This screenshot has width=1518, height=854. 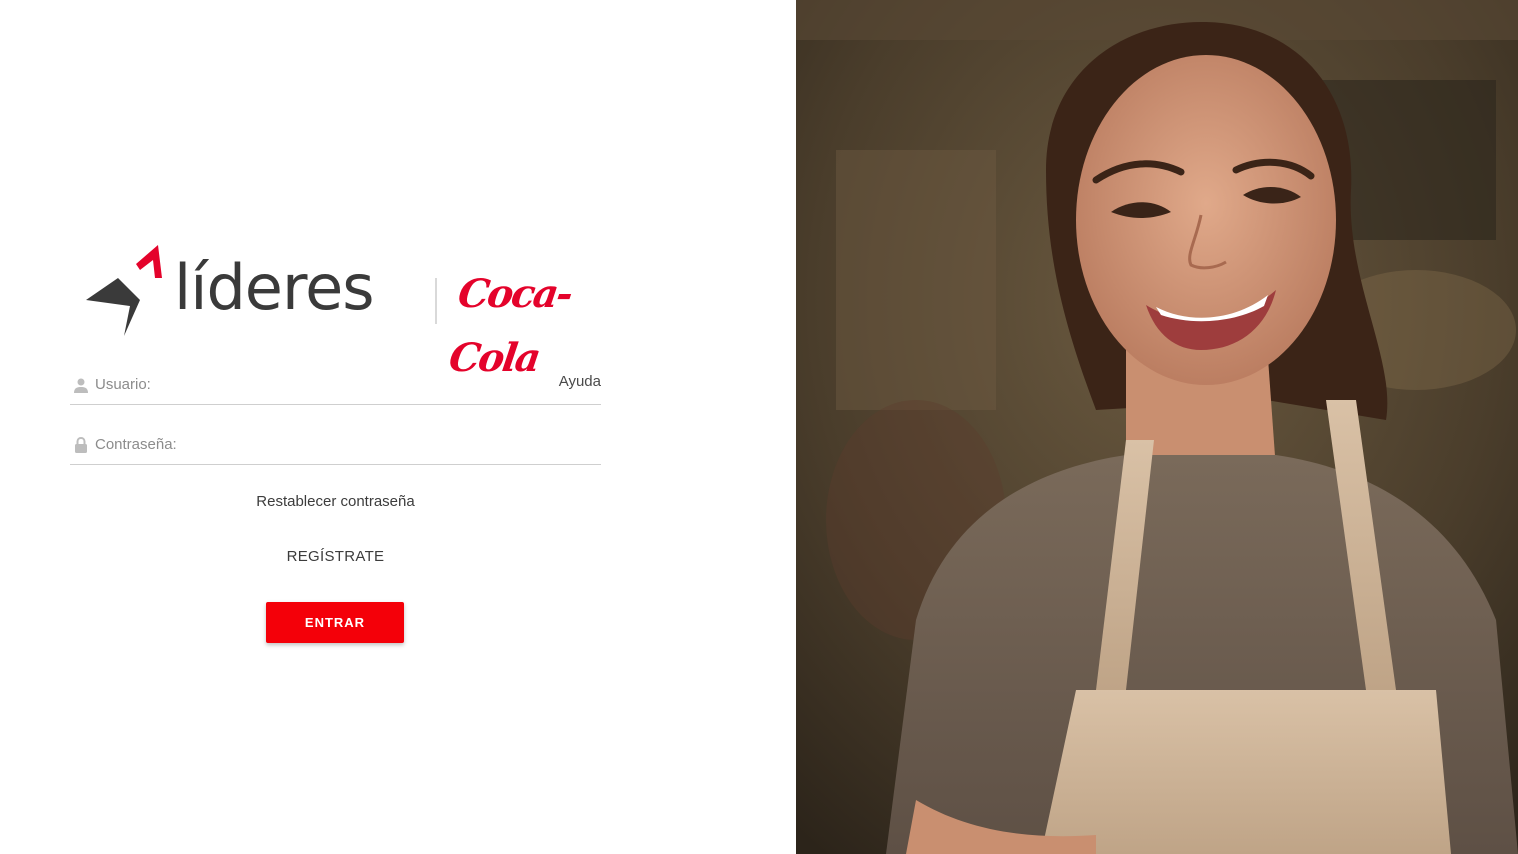 What do you see at coordinates (315, 444) in the screenshot?
I see `password-input` at bounding box center [315, 444].